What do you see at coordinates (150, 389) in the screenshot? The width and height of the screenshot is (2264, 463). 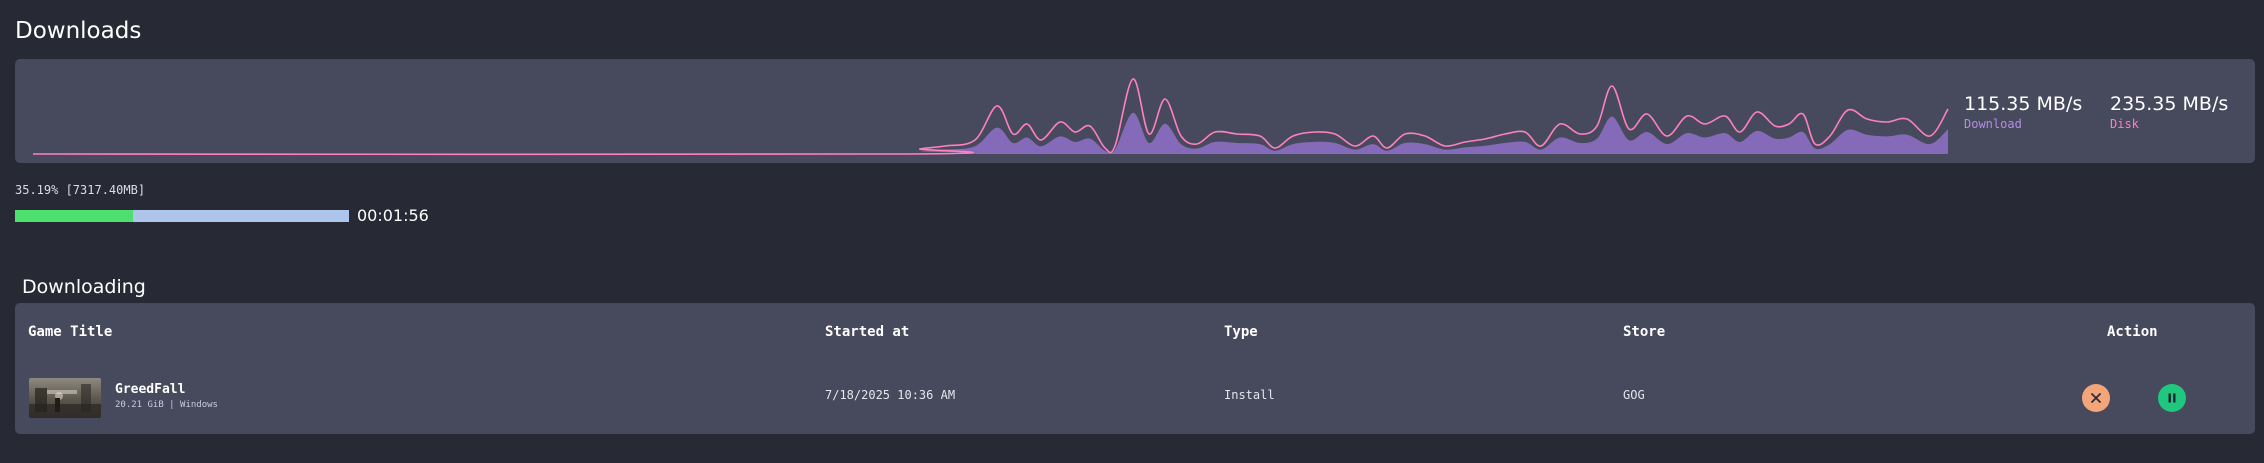 I see `game-title: GreedFall` at bounding box center [150, 389].